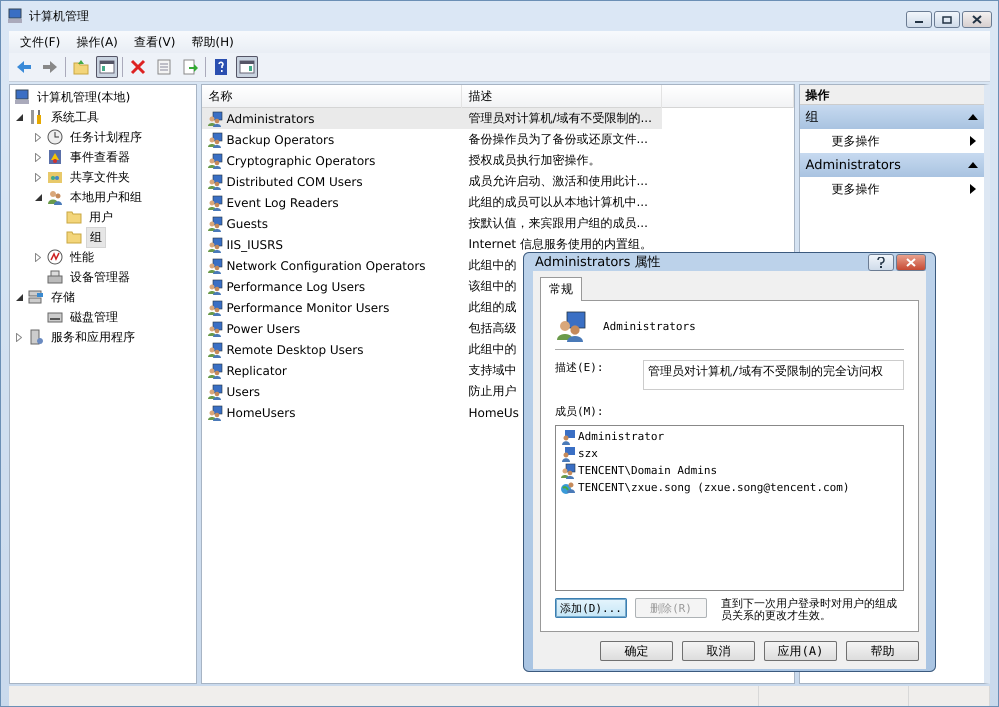 Image resolution: width=999 pixels, height=707 pixels. What do you see at coordinates (82, 257) in the screenshot?
I see `tree-item: 性能` at bounding box center [82, 257].